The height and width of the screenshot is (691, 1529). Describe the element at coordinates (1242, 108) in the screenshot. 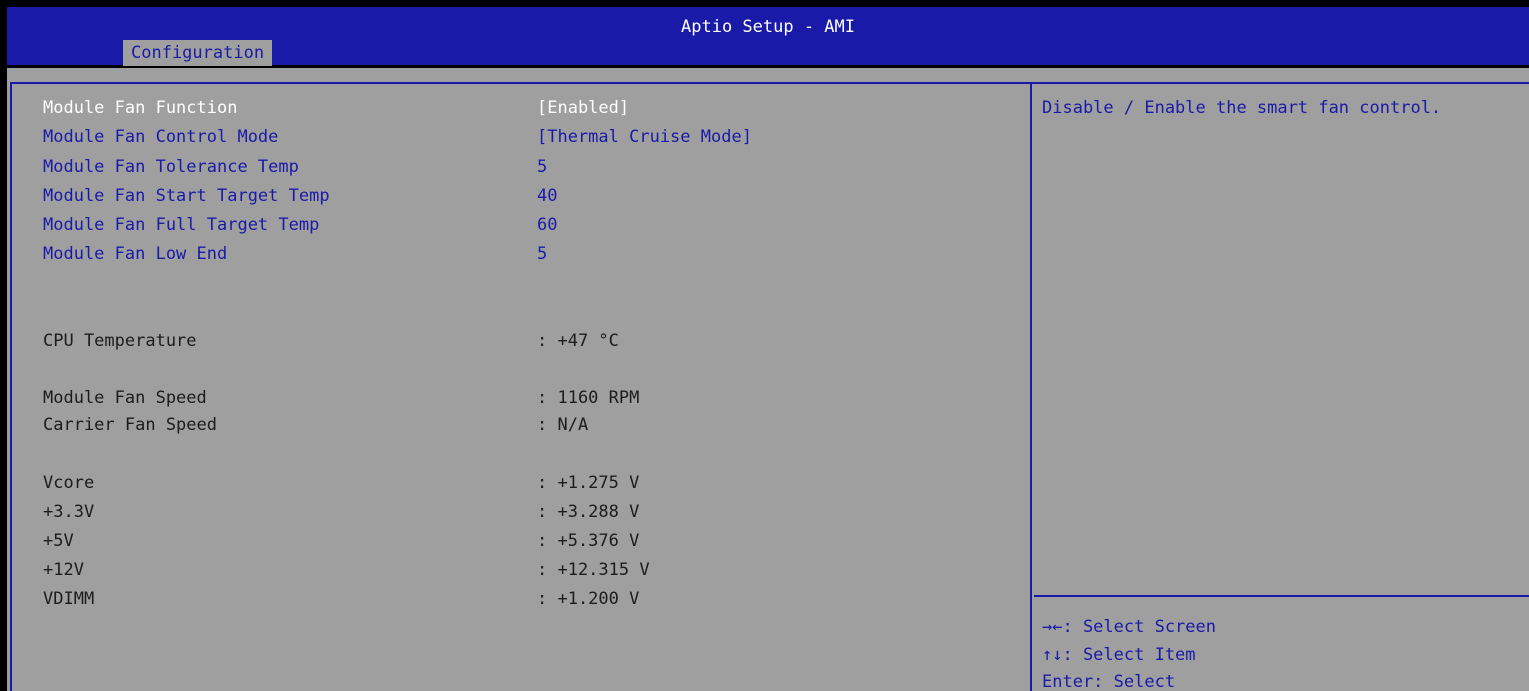

I see `help-text: Disable / Enable the smart fan control.` at that location.